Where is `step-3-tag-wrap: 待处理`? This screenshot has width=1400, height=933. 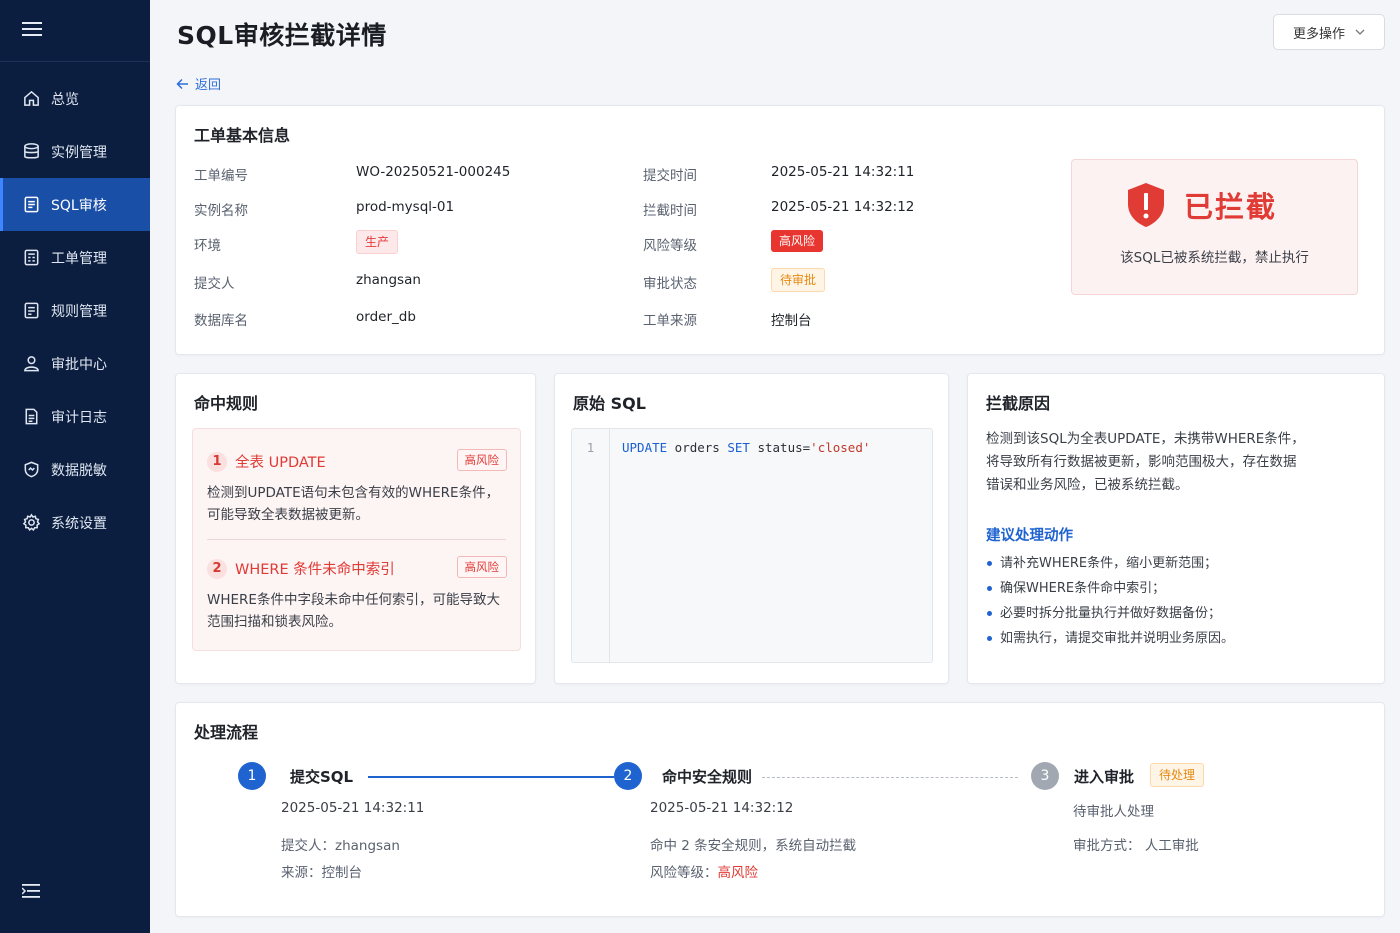
step-3-tag-wrap: 待处理 is located at coordinates (1177, 775).